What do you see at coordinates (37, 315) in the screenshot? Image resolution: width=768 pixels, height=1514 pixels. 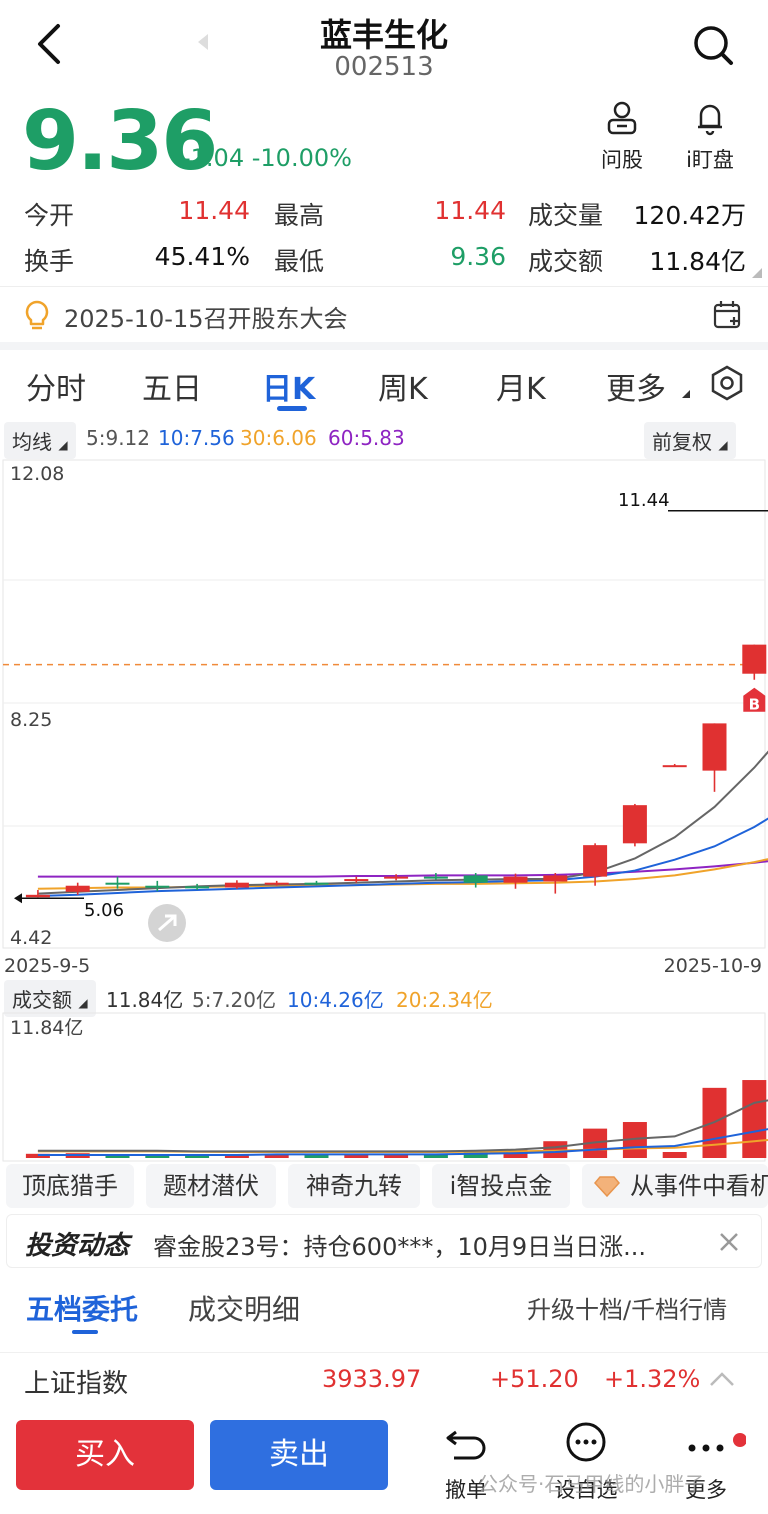 I see `lightbulb-icon` at bounding box center [37, 315].